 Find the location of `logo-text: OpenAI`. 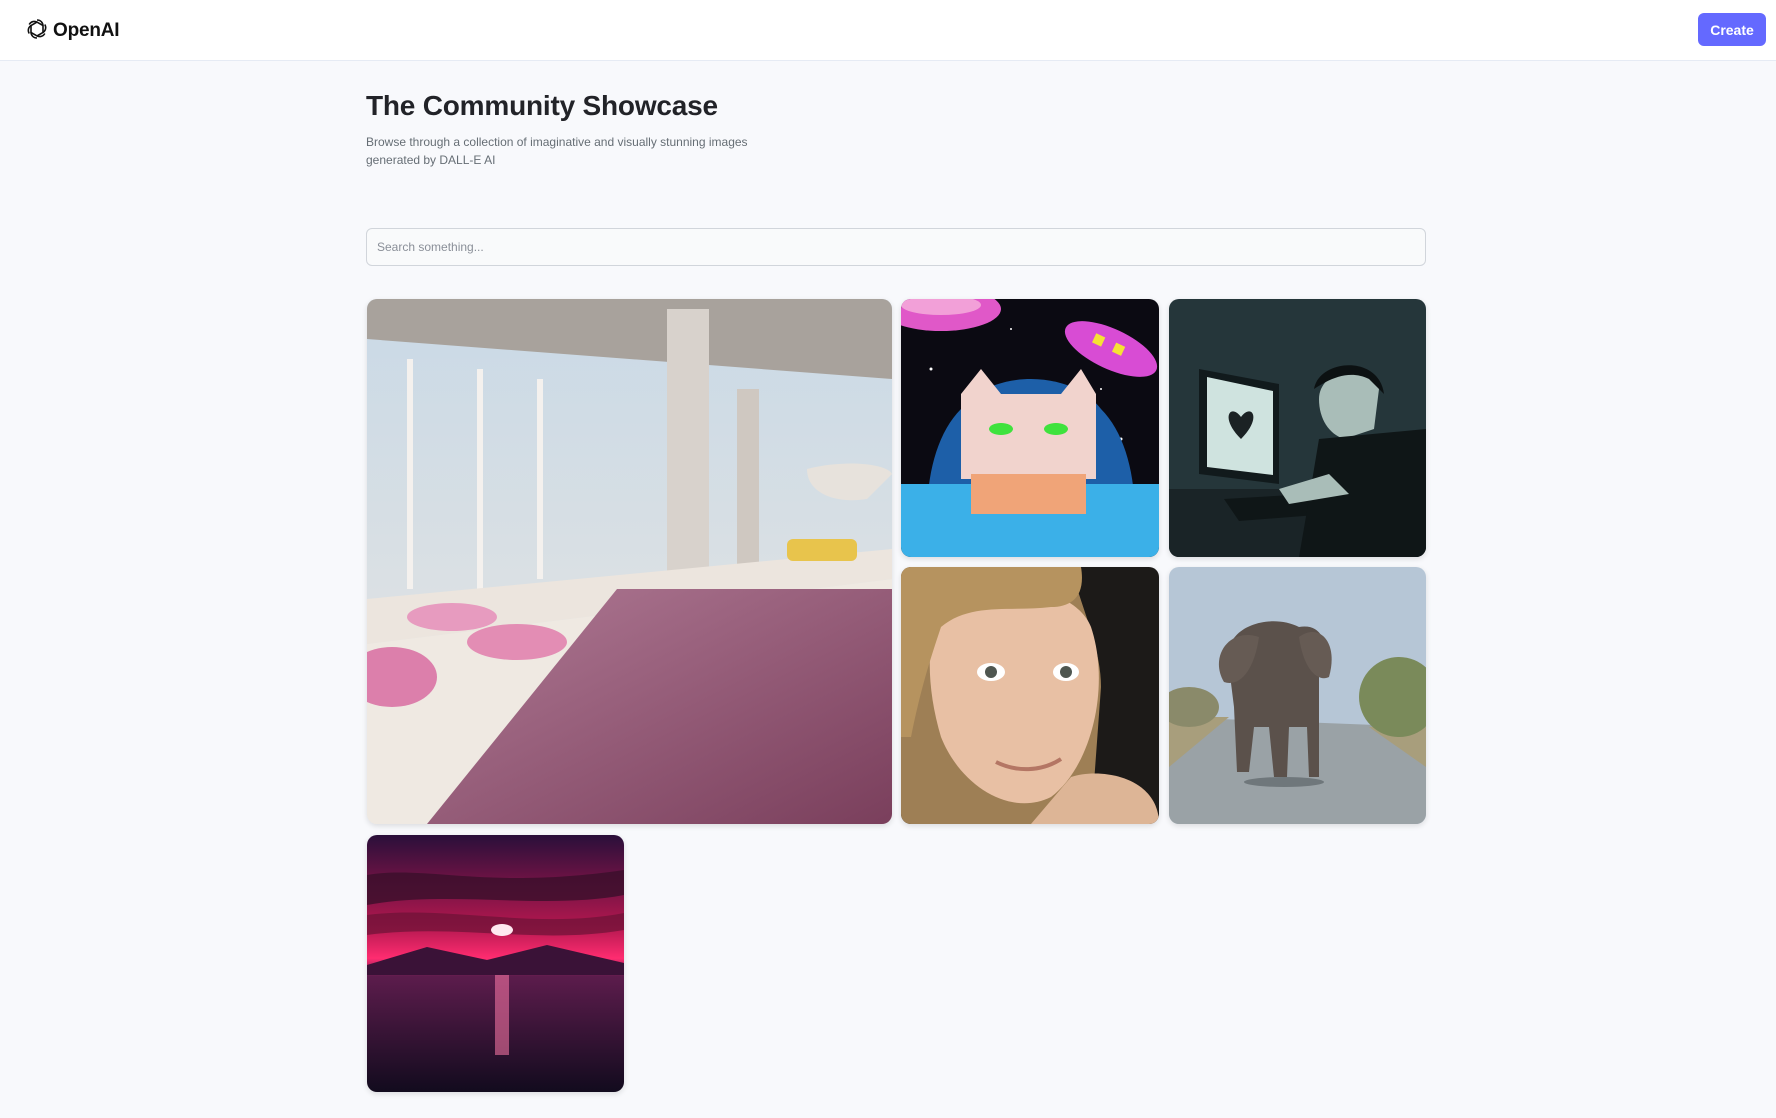

logo-text: OpenAI is located at coordinates (86, 30).